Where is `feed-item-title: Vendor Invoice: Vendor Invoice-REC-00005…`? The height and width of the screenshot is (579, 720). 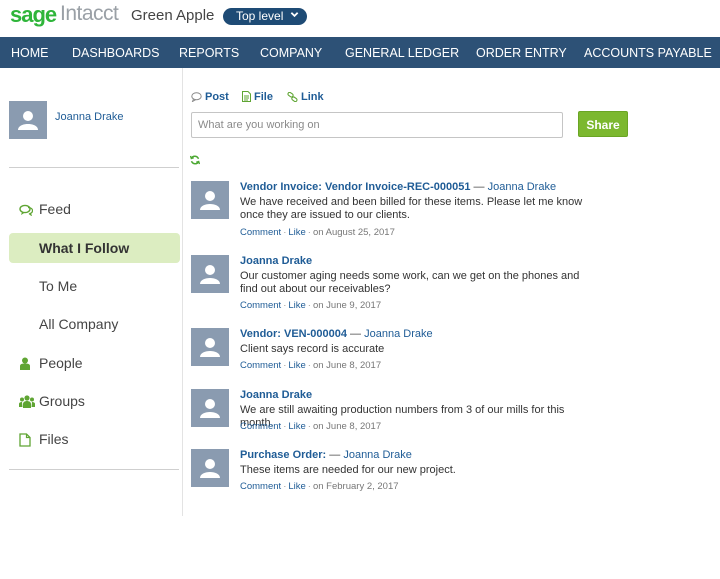
feed-item-title: Vendor Invoice: Vendor Invoice-REC-00005… is located at coordinates (398, 187).